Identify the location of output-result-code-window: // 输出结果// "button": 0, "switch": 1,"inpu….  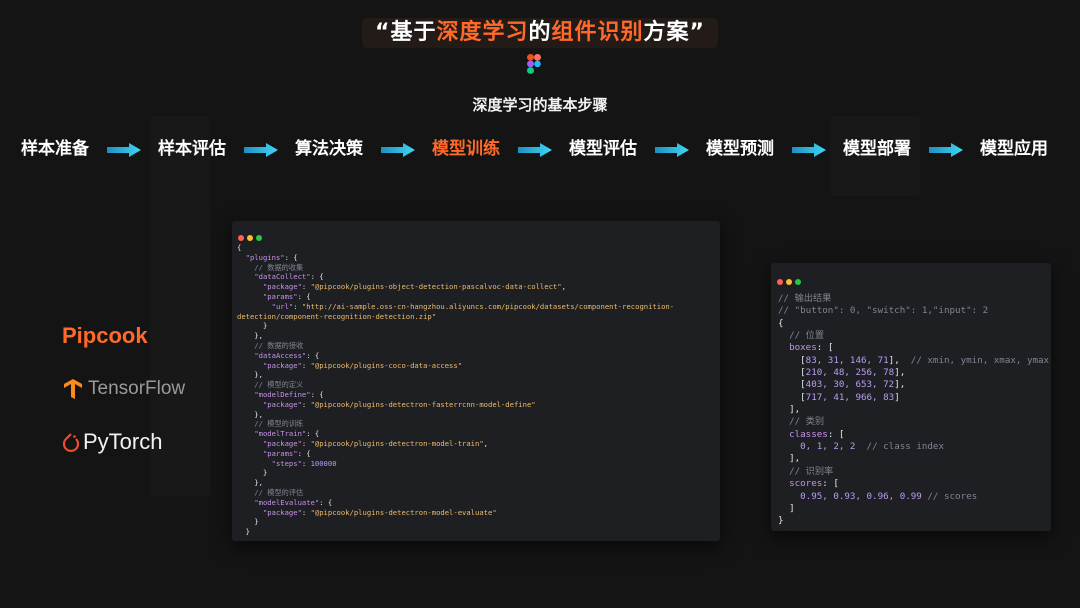
(911, 397).